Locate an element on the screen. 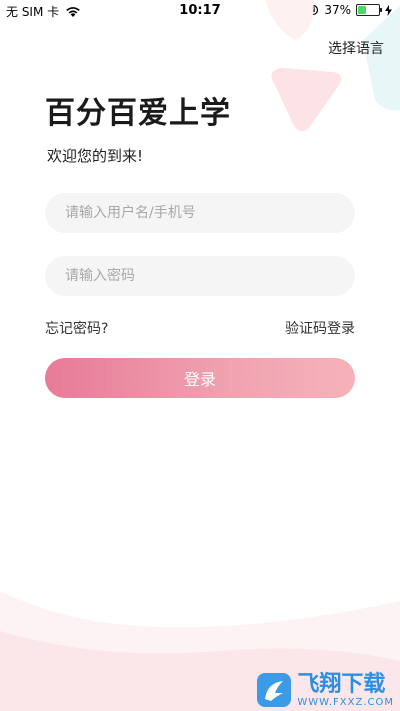 Image resolution: width=400 pixels, height=711 pixels. status-bar: 无 SIM 卡 10:17 37% is located at coordinates (200, 11).